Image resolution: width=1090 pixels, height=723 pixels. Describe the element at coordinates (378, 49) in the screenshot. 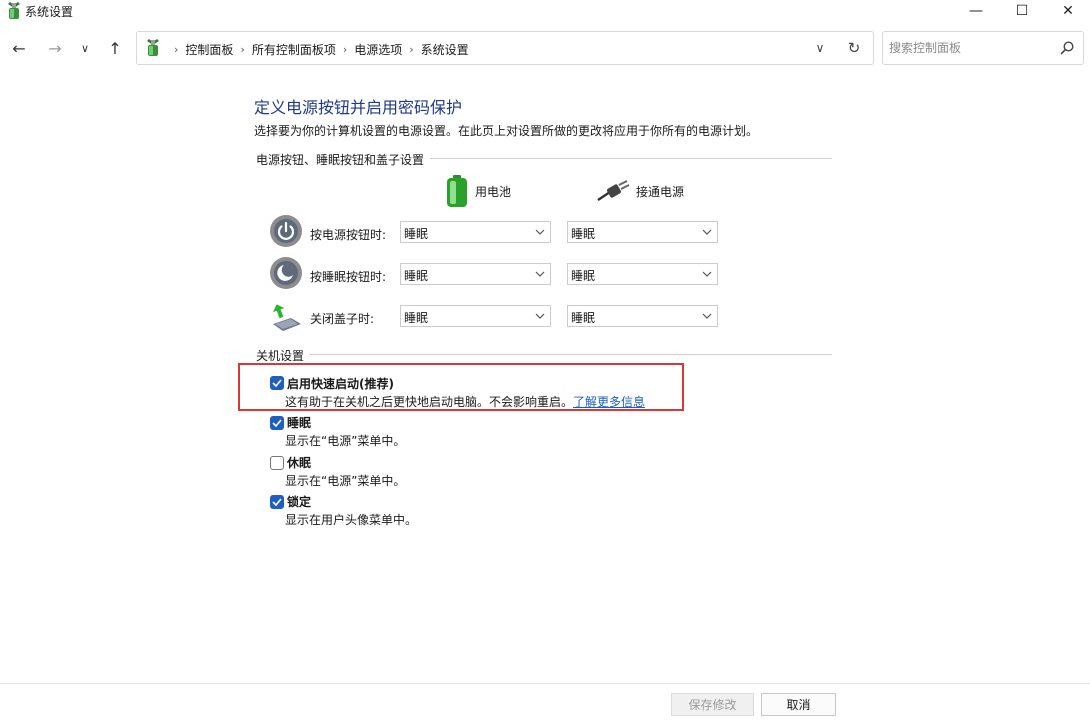

I see `breadcrumb-item-power-options: 电源选项` at that location.